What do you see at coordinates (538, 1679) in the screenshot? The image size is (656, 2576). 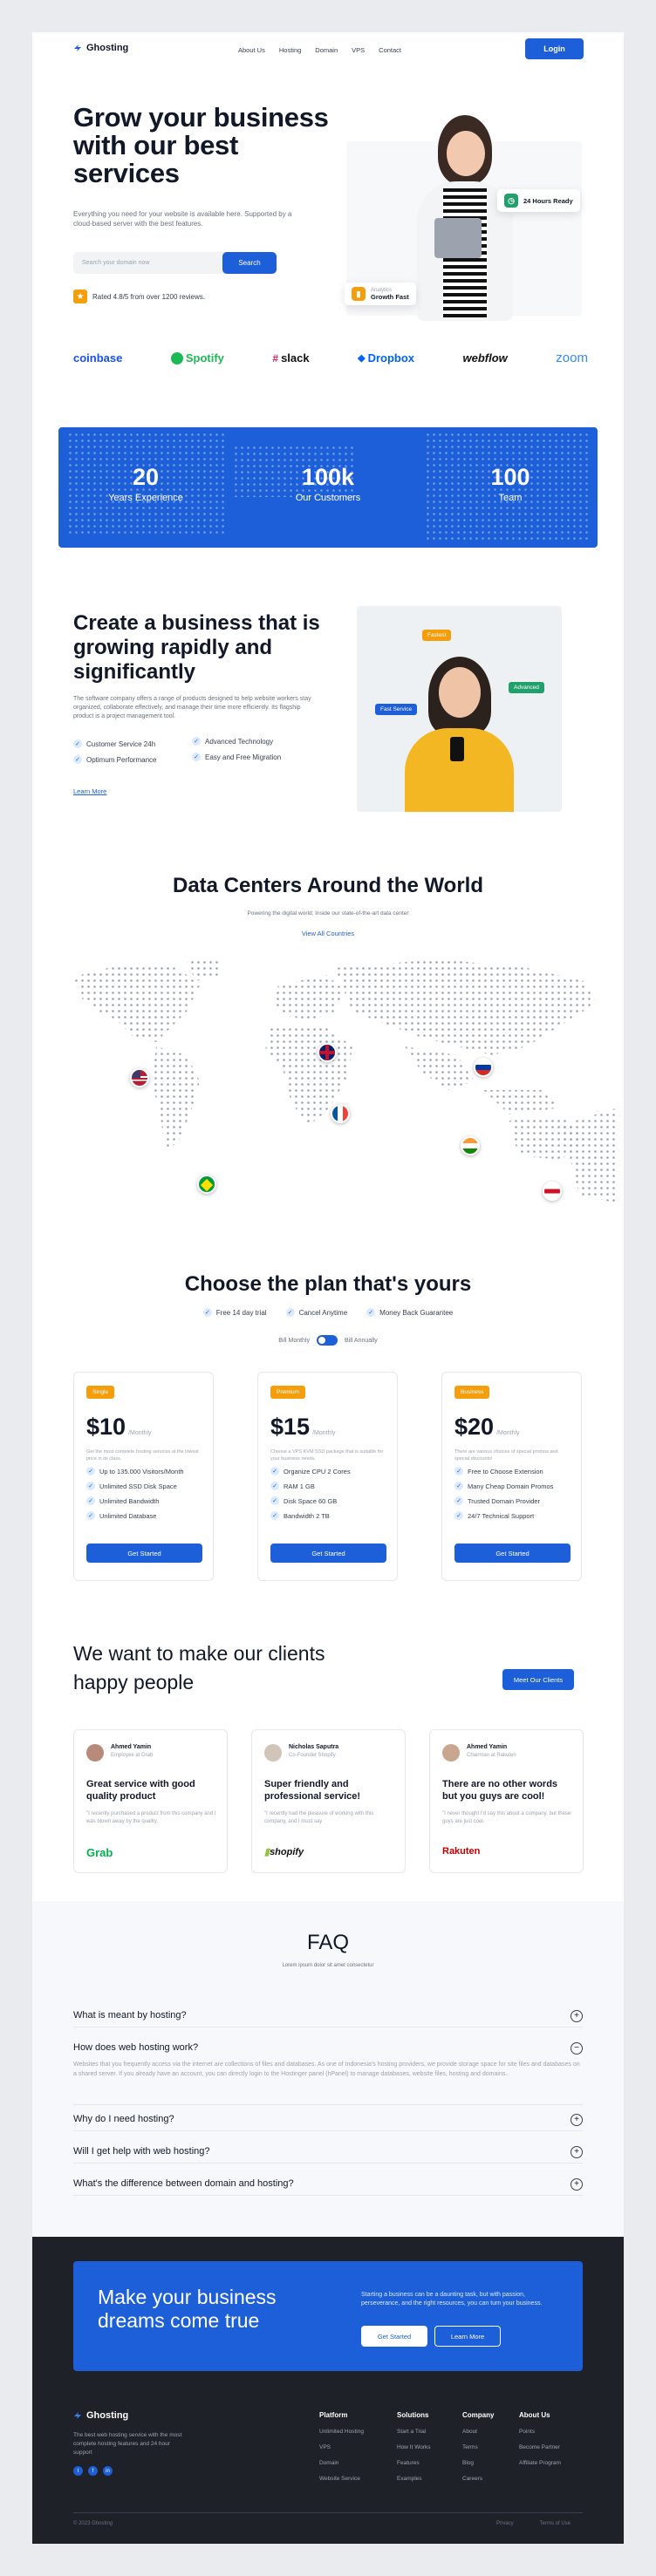 I see `meet-clients-button: Meet Our Clients` at bounding box center [538, 1679].